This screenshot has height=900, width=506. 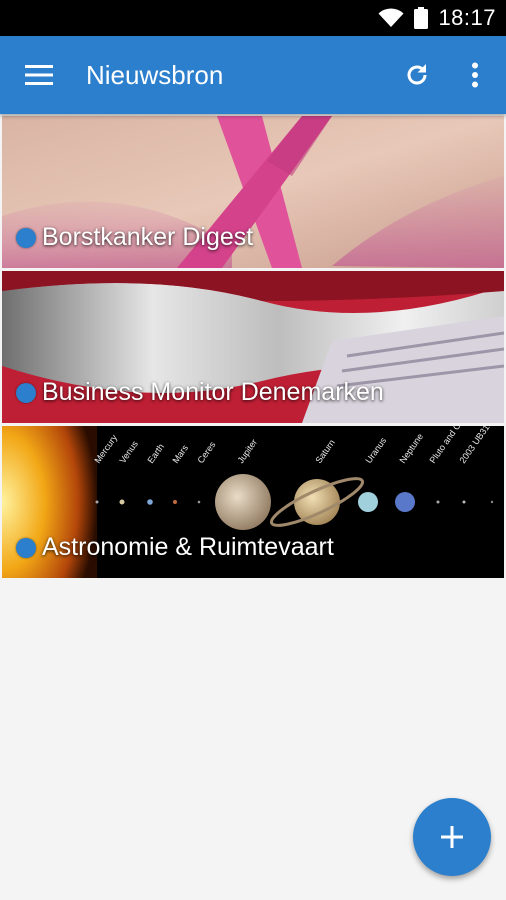 What do you see at coordinates (391, 18) in the screenshot?
I see `wifi-icon` at bounding box center [391, 18].